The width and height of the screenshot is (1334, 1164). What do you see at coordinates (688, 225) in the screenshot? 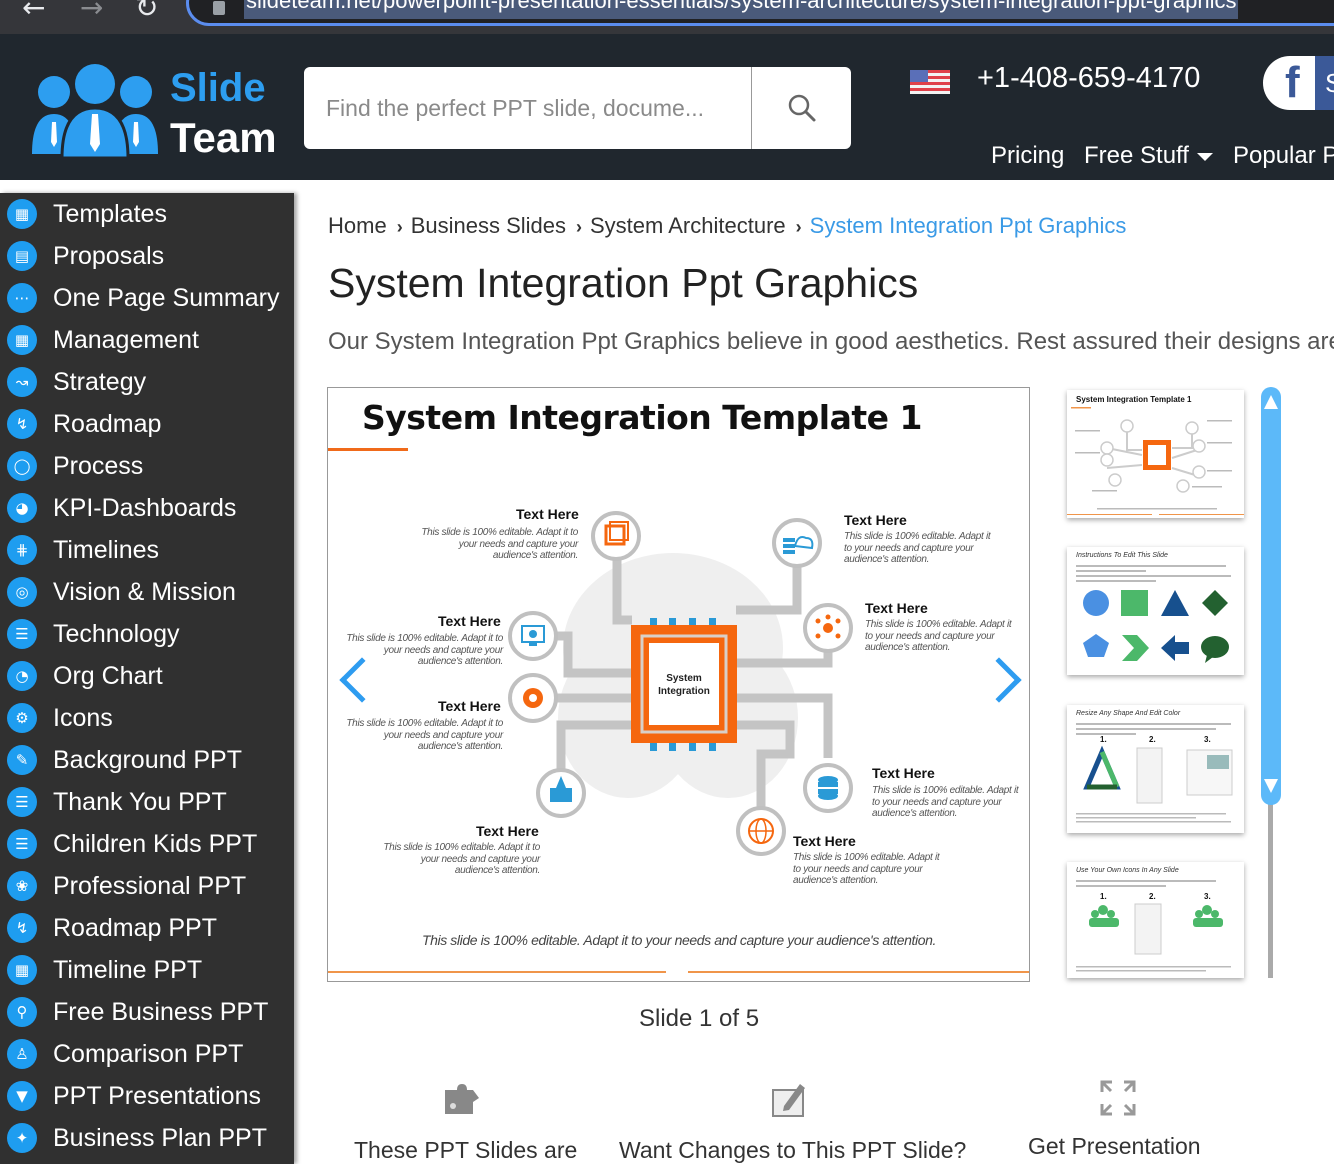
I see `breadcrumb-system-architecture: System Architecture` at bounding box center [688, 225].